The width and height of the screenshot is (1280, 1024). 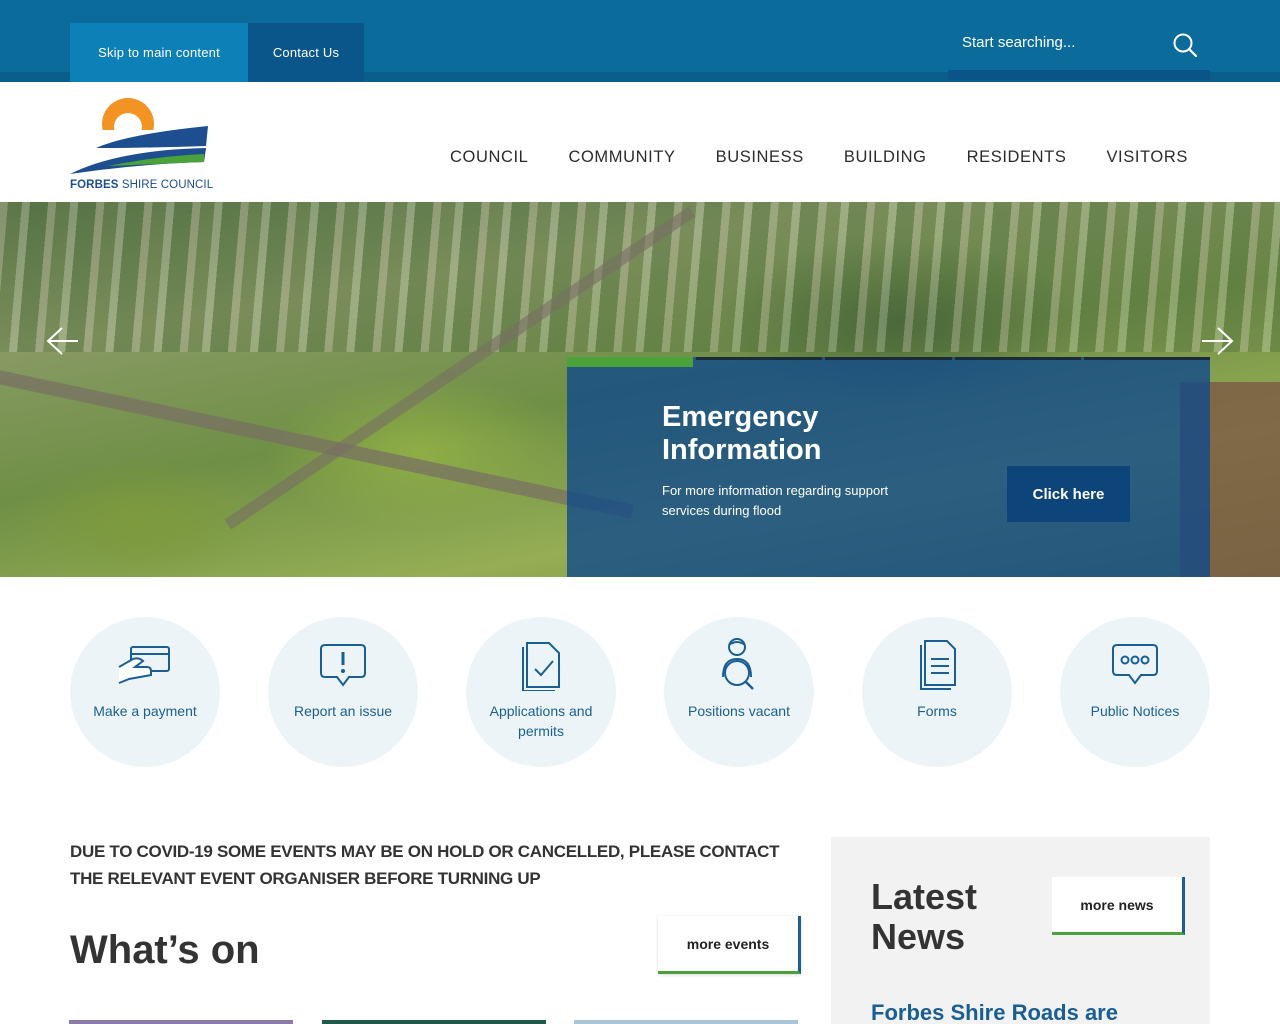 What do you see at coordinates (1147, 159) in the screenshot?
I see `nav-visitors: VISITORS` at bounding box center [1147, 159].